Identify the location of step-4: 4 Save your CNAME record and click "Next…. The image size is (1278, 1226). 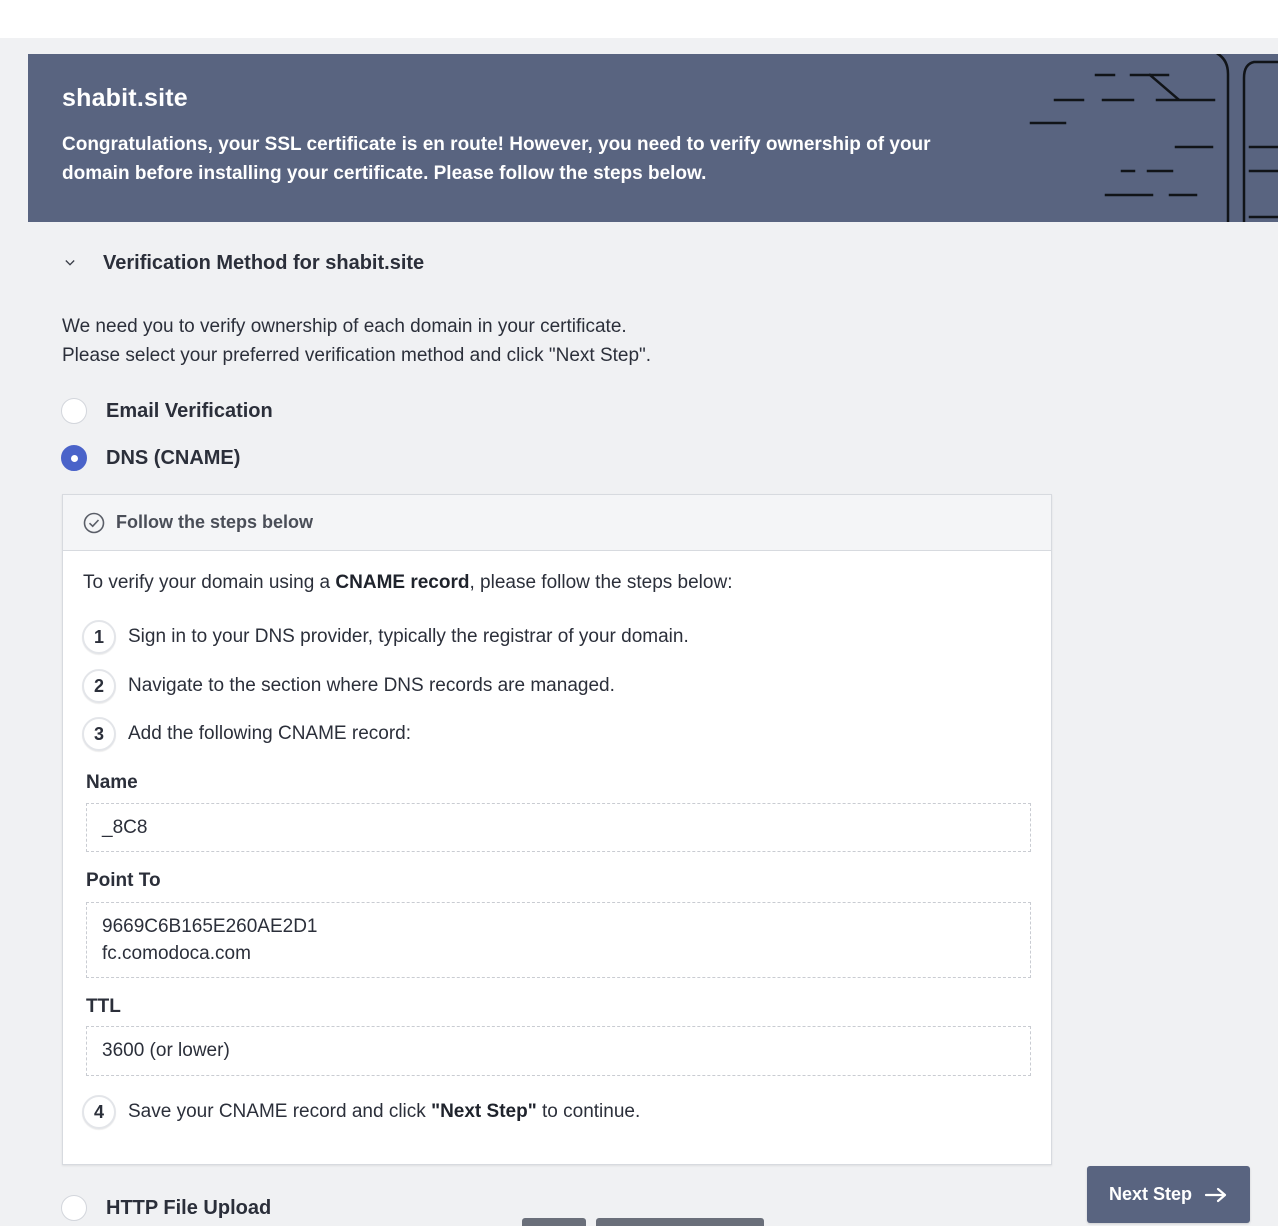
(361, 1112).